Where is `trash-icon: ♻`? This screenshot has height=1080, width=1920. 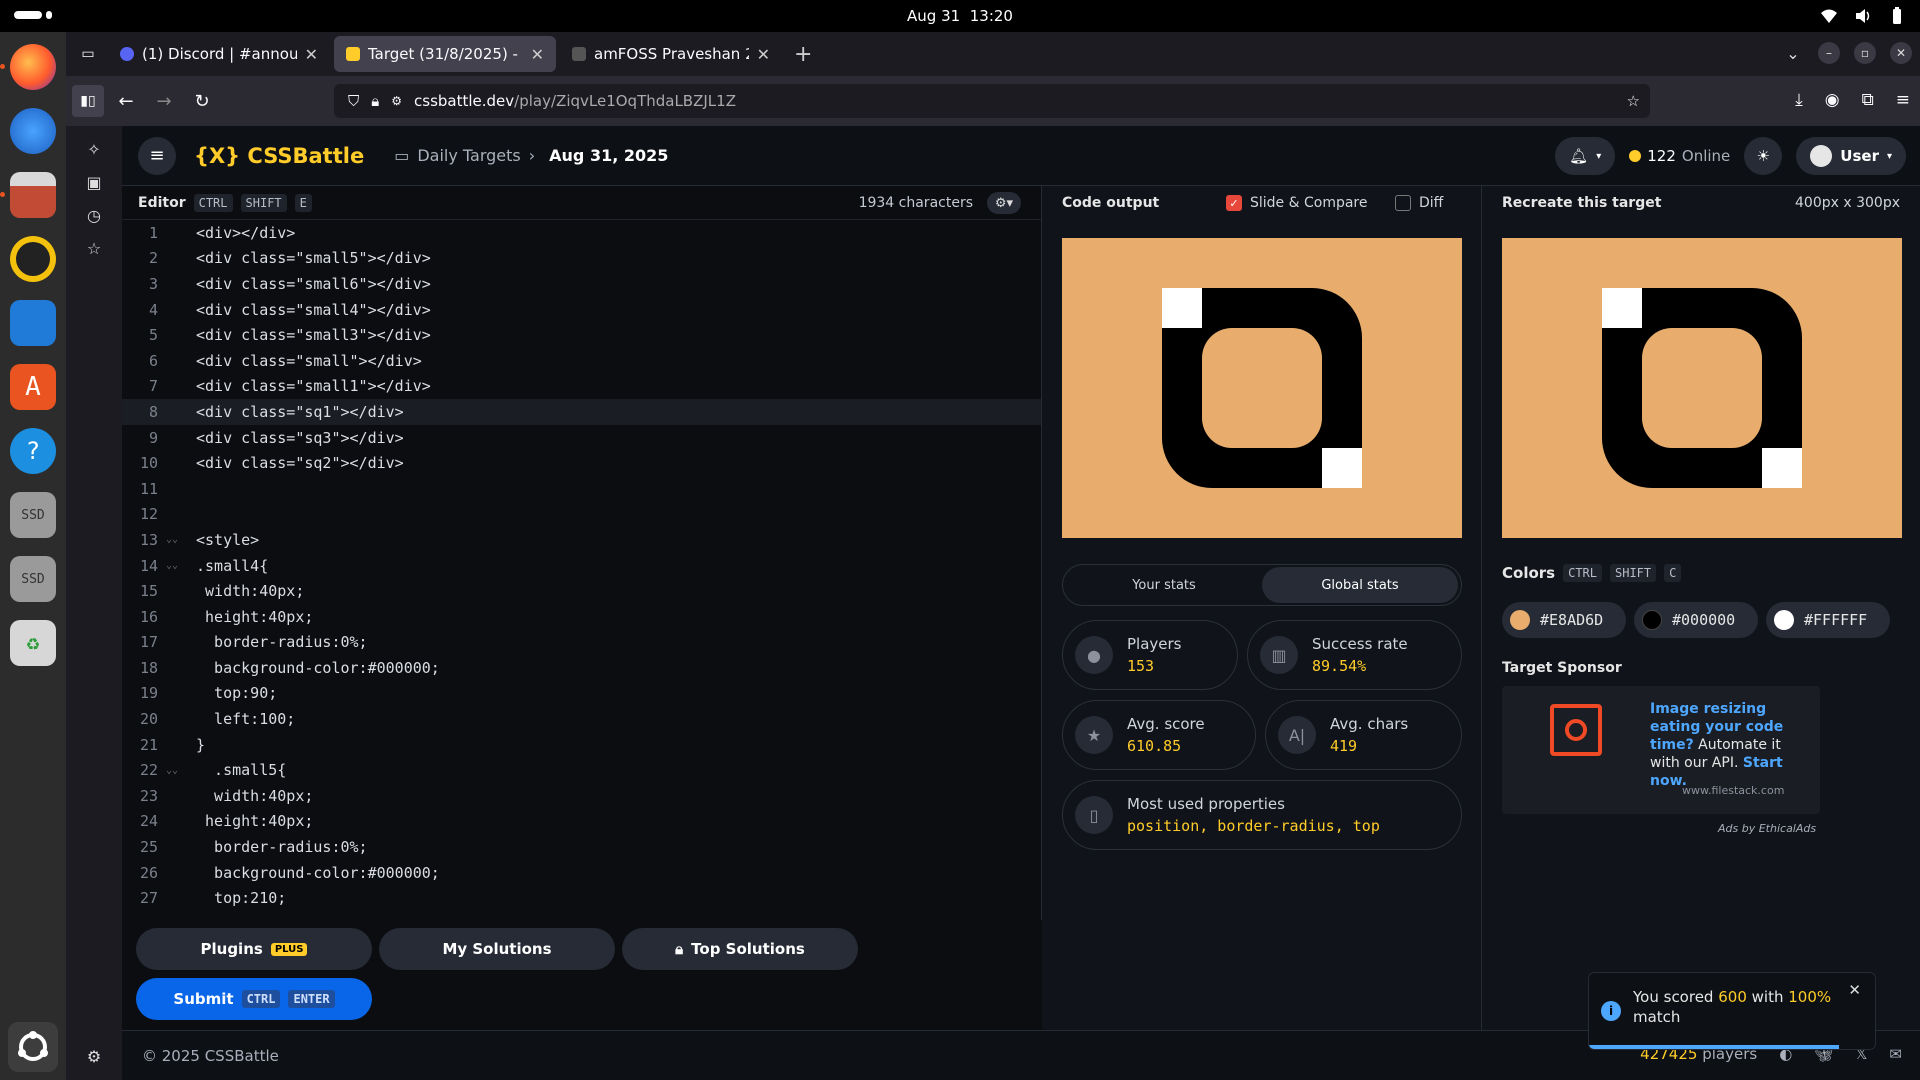
trash-icon: ♻ is located at coordinates (33, 643).